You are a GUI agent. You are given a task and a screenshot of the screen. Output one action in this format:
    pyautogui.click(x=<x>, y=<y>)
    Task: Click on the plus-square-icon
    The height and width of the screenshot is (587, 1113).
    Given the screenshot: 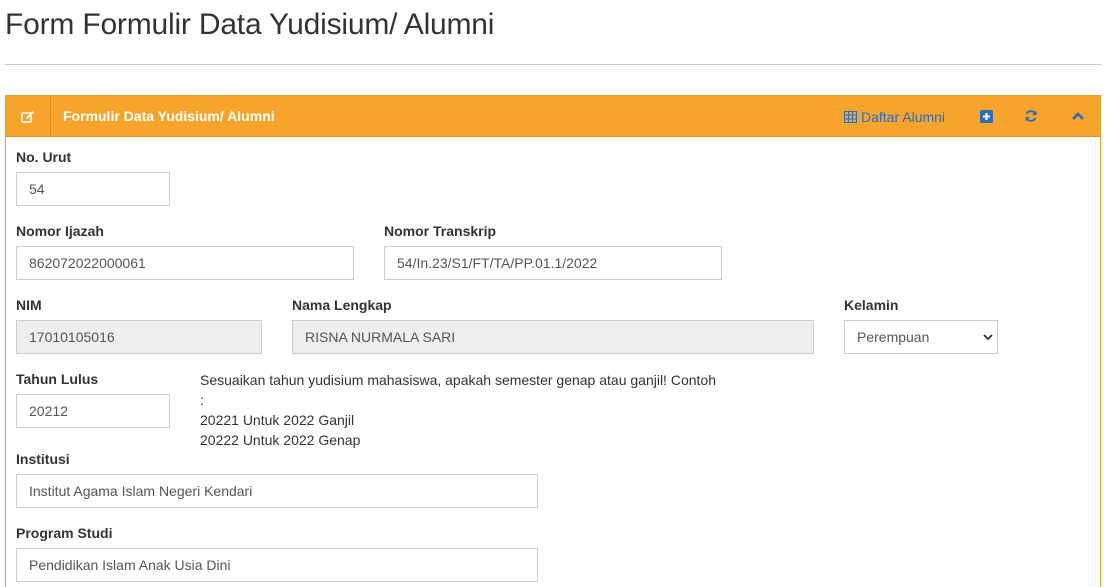 What is the action you would take?
    pyautogui.click(x=986, y=116)
    